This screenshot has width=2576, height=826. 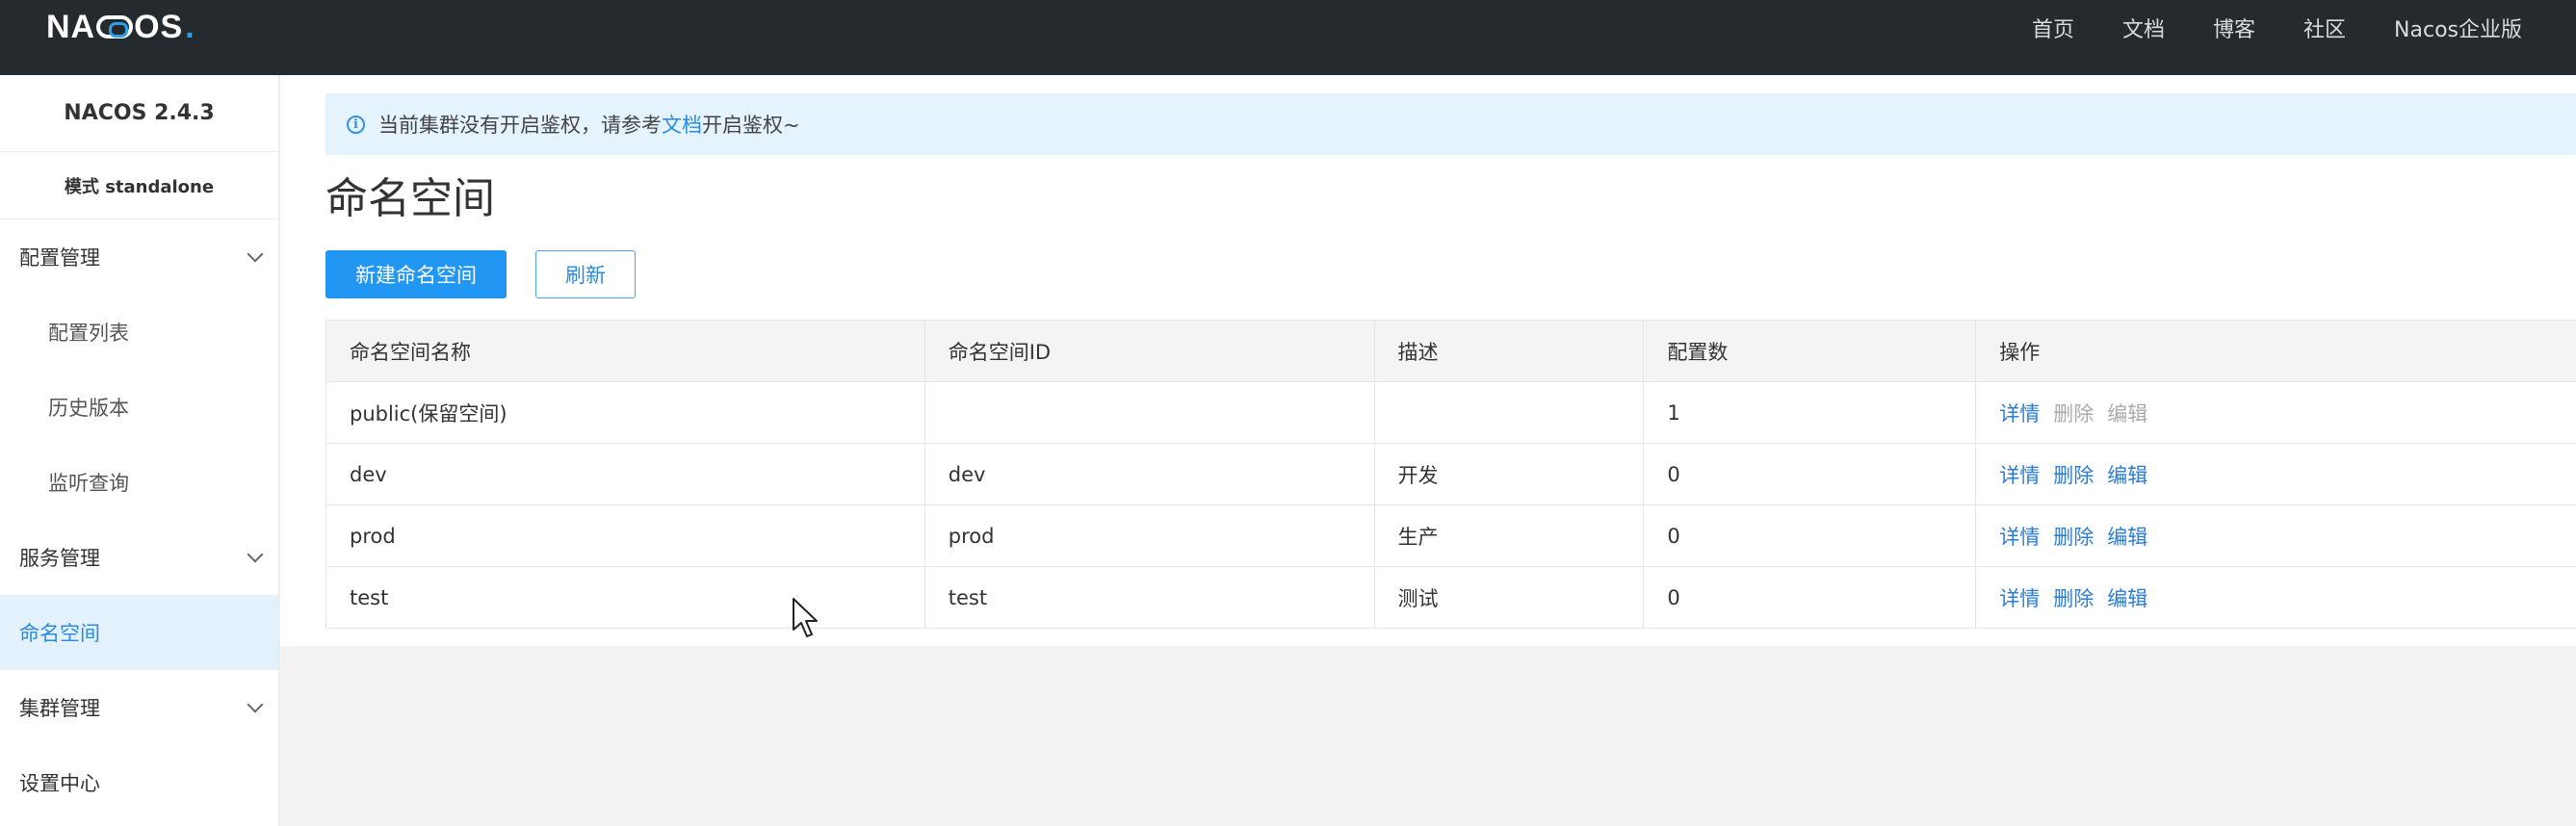 I want to click on column-header-actions: 操作, so click(x=2020, y=352).